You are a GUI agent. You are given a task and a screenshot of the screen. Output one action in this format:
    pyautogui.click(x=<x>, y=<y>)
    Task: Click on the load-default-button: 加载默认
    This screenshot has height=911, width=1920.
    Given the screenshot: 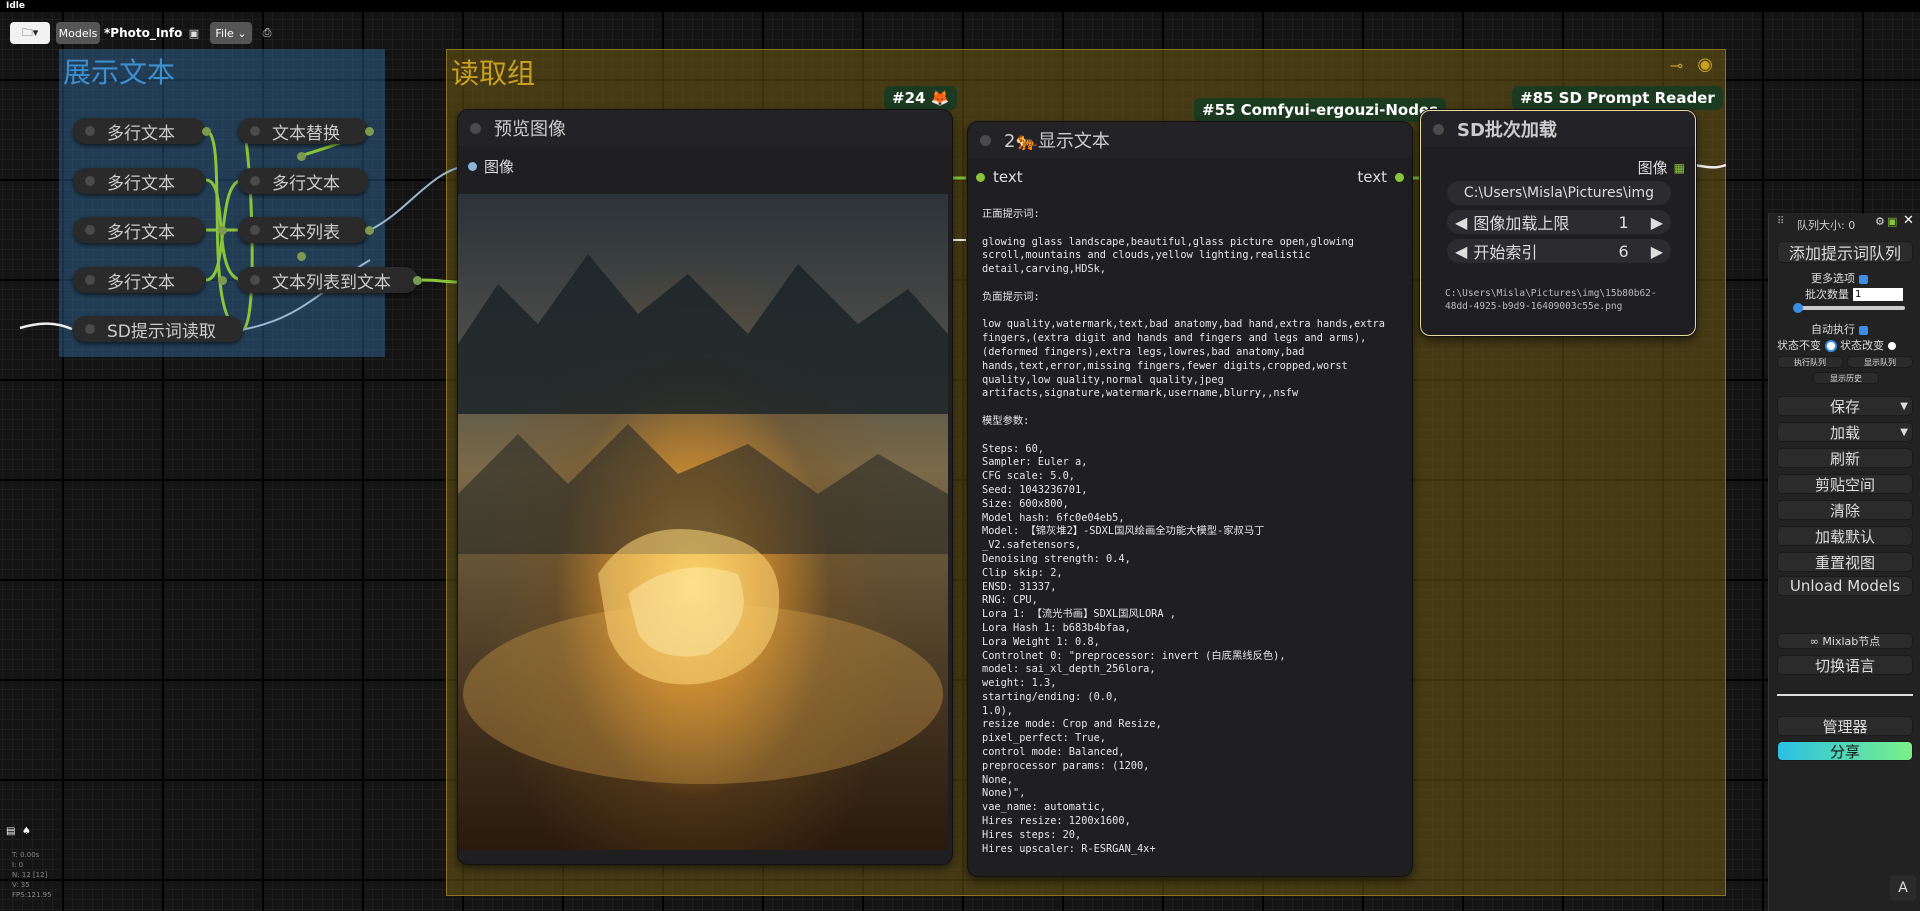 What is the action you would take?
    pyautogui.click(x=1845, y=536)
    